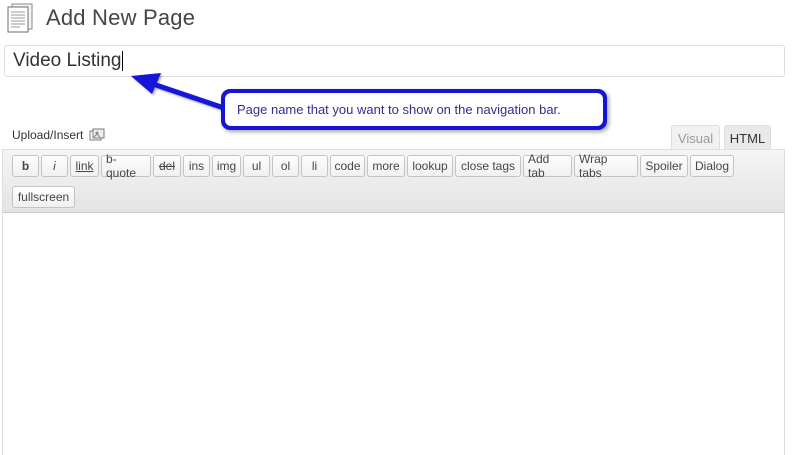 The height and width of the screenshot is (455, 793). Describe the element at coordinates (25, 166) in the screenshot. I see `bold-button: b` at that location.